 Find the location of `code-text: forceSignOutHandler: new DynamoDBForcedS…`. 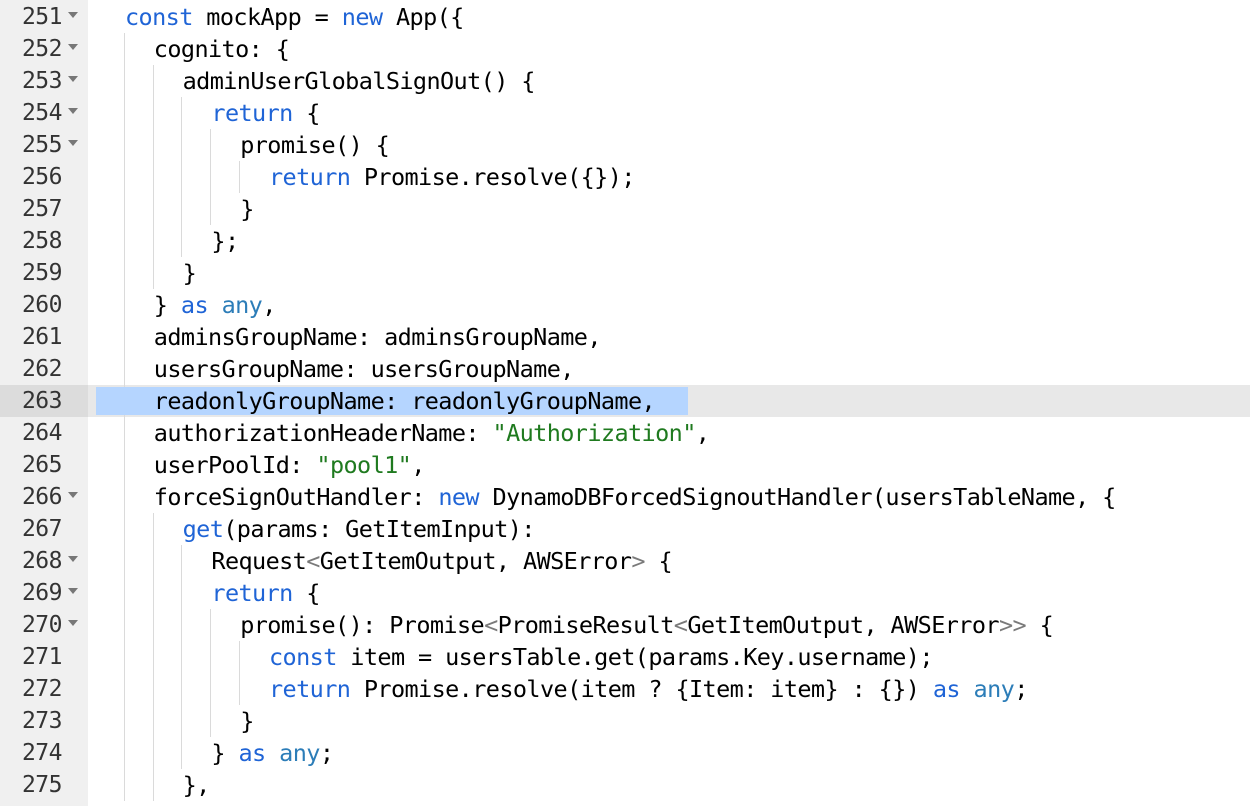

code-text: forceSignOutHandler: new DynamoDBForcedS… is located at coordinates (635, 497).